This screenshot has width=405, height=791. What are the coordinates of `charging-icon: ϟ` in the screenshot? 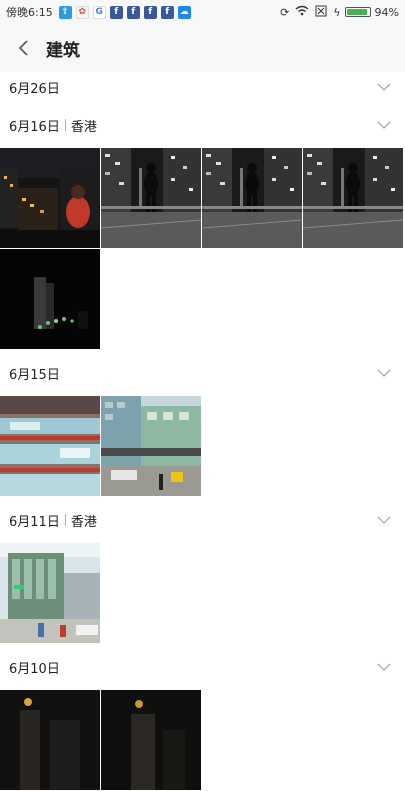 It's located at (337, 12).